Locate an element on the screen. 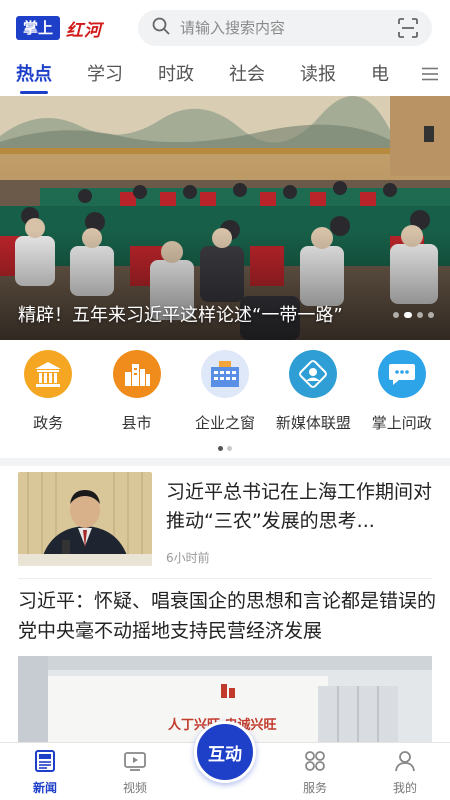  search-input is located at coordinates (280, 28).